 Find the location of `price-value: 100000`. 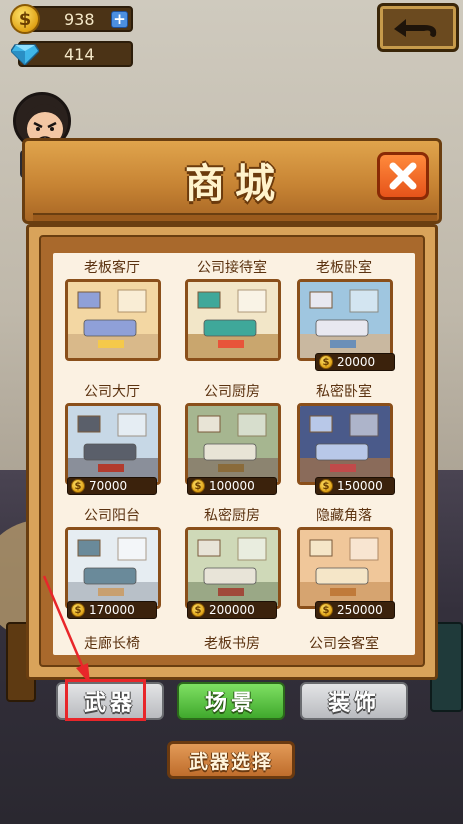

price-value: 100000 is located at coordinates (232, 486).